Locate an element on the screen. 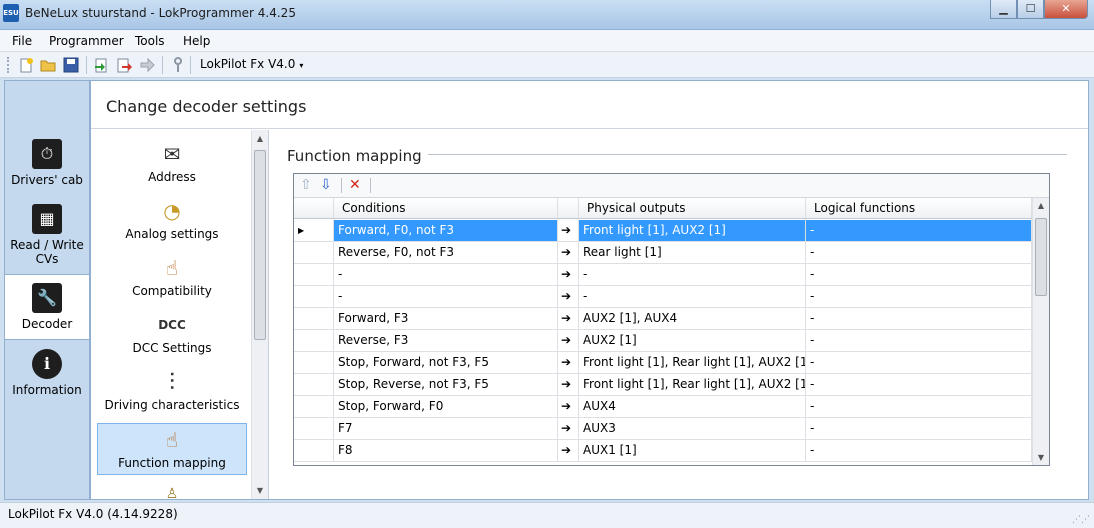 The image size is (1094, 528). category-dcc-settings: DCC DCC Settings is located at coordinates (172, 333).